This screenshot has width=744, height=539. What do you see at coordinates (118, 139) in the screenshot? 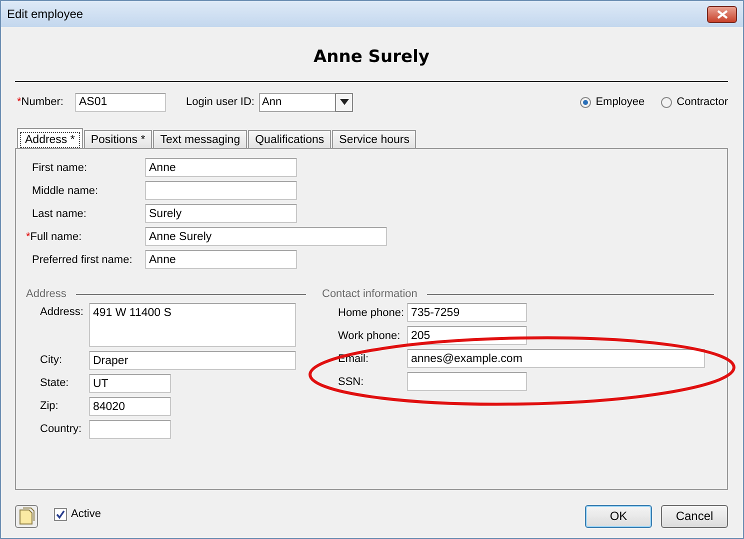
I see `tab: Positions *` at bounding box center [118, 139].